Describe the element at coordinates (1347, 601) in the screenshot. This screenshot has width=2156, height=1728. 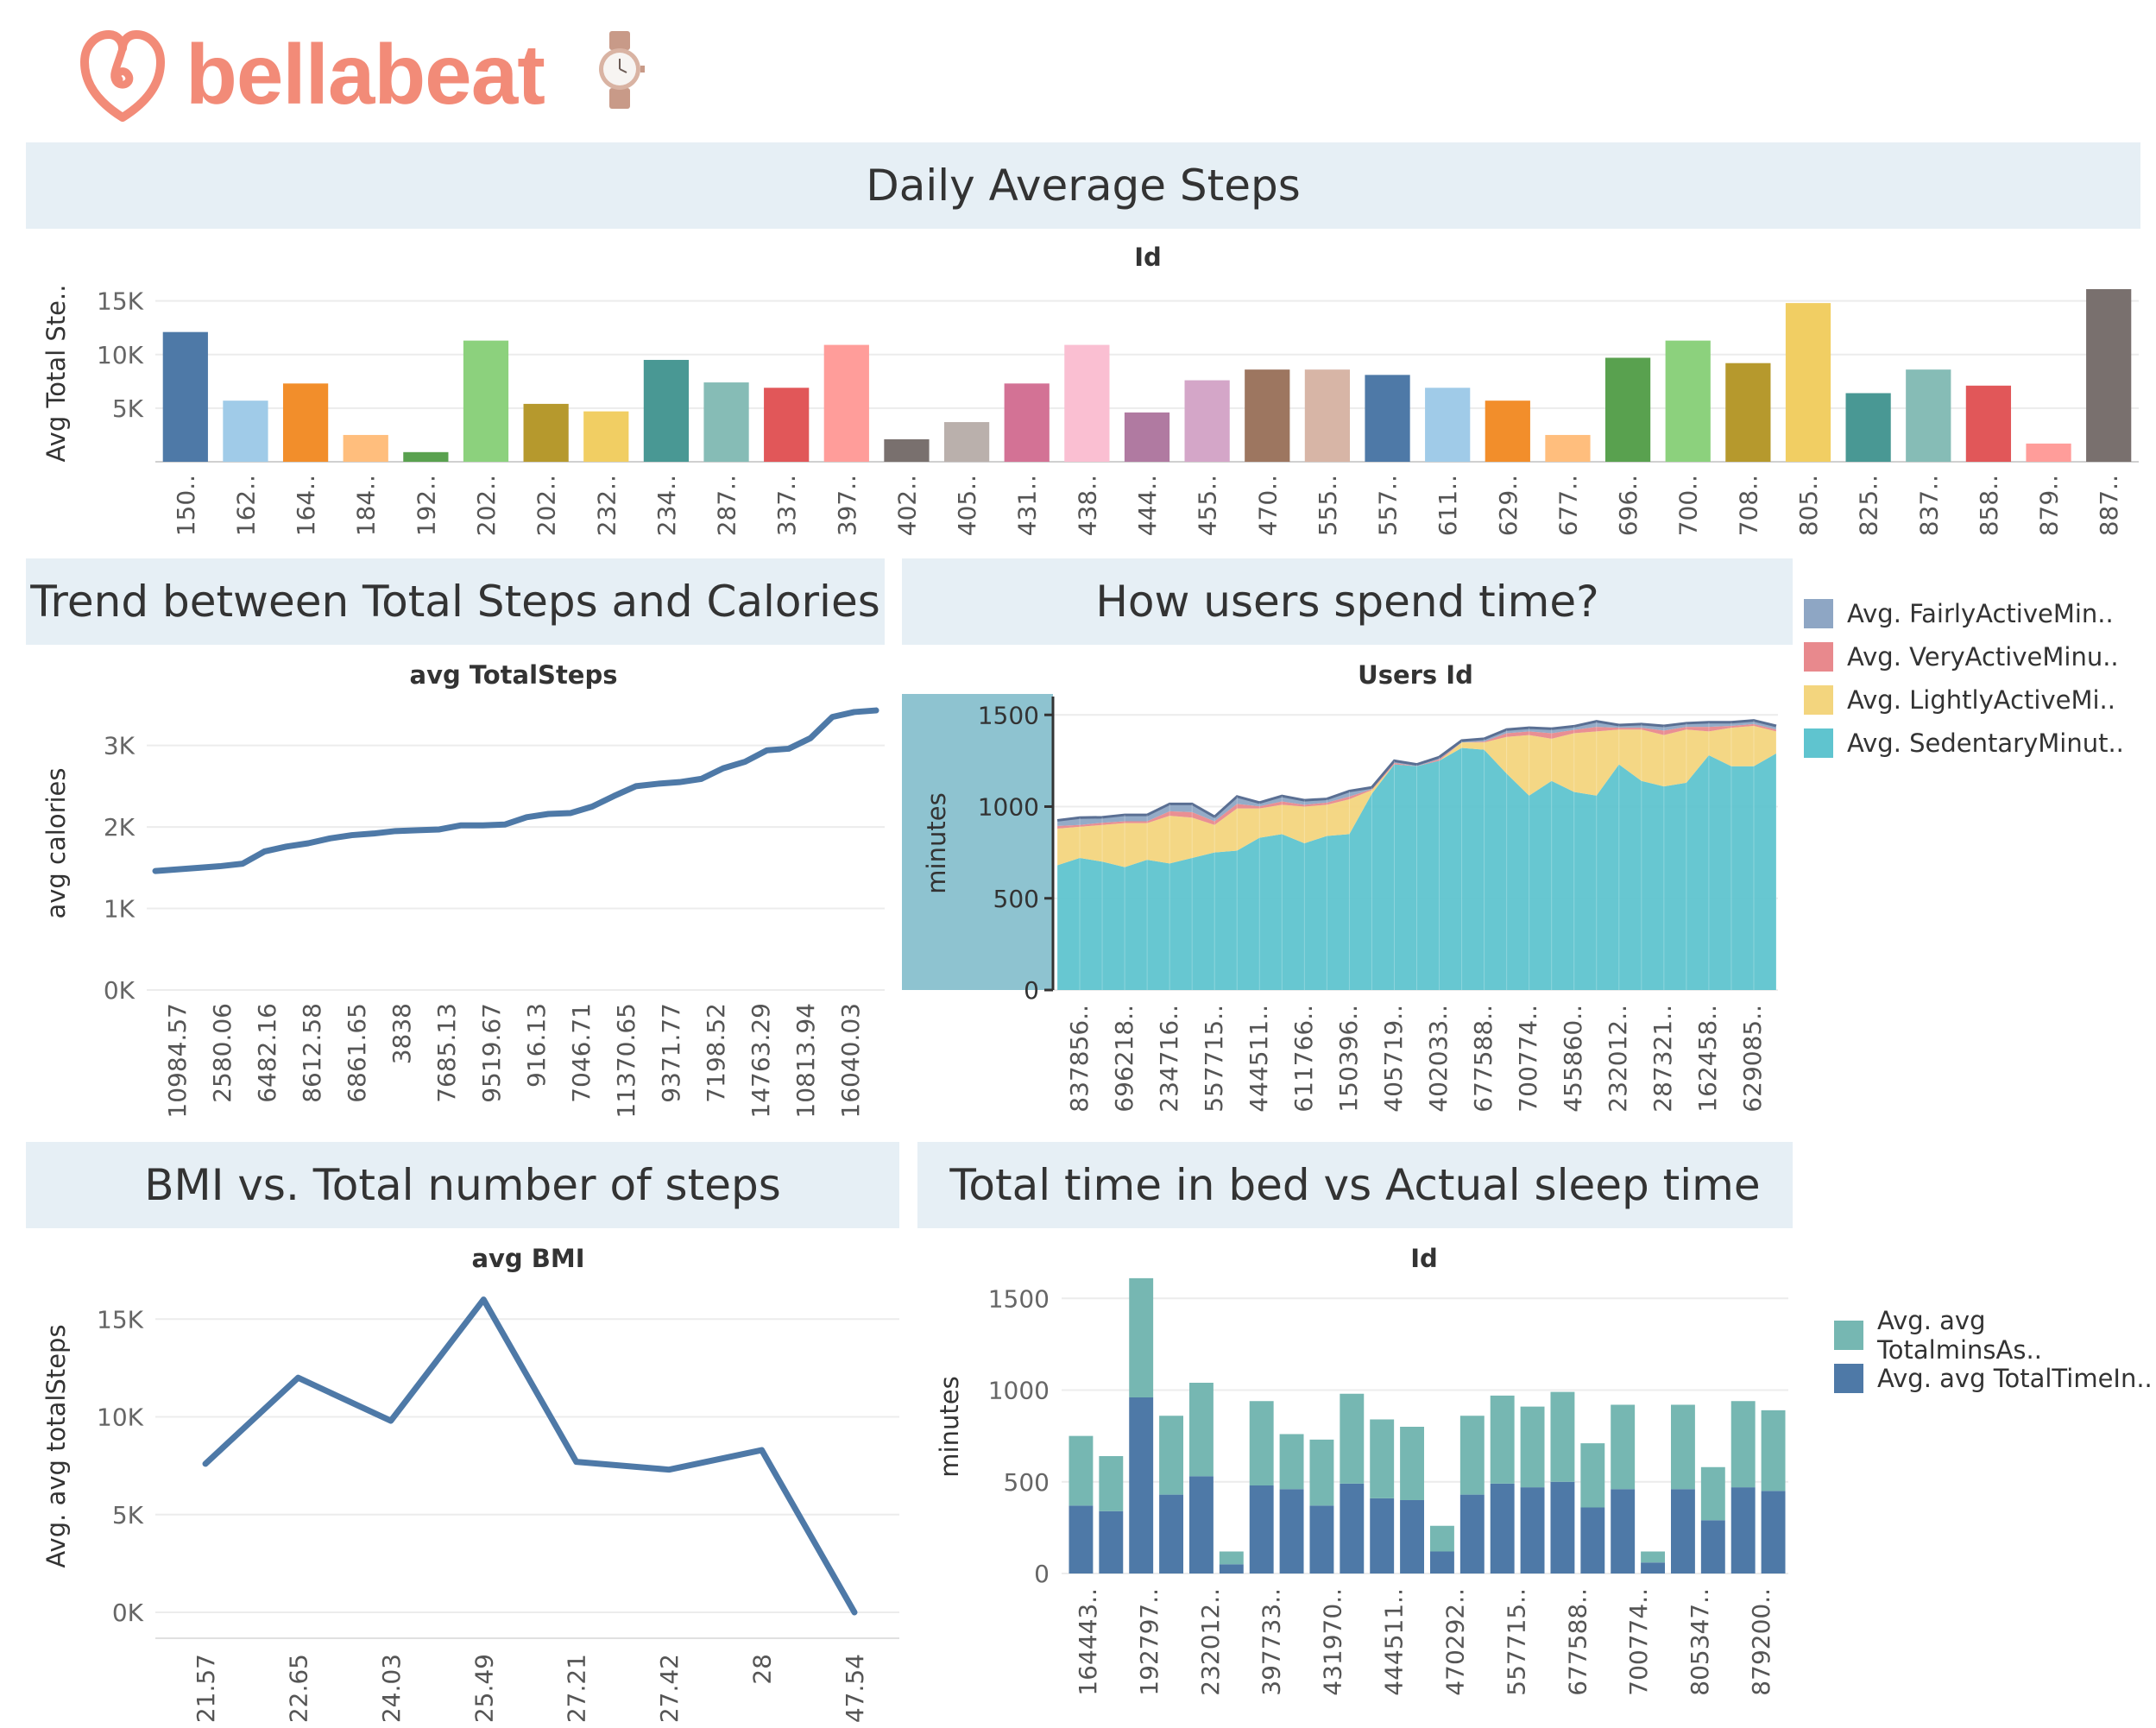
I see `time-spend-banner: How users spend time?` at that location.